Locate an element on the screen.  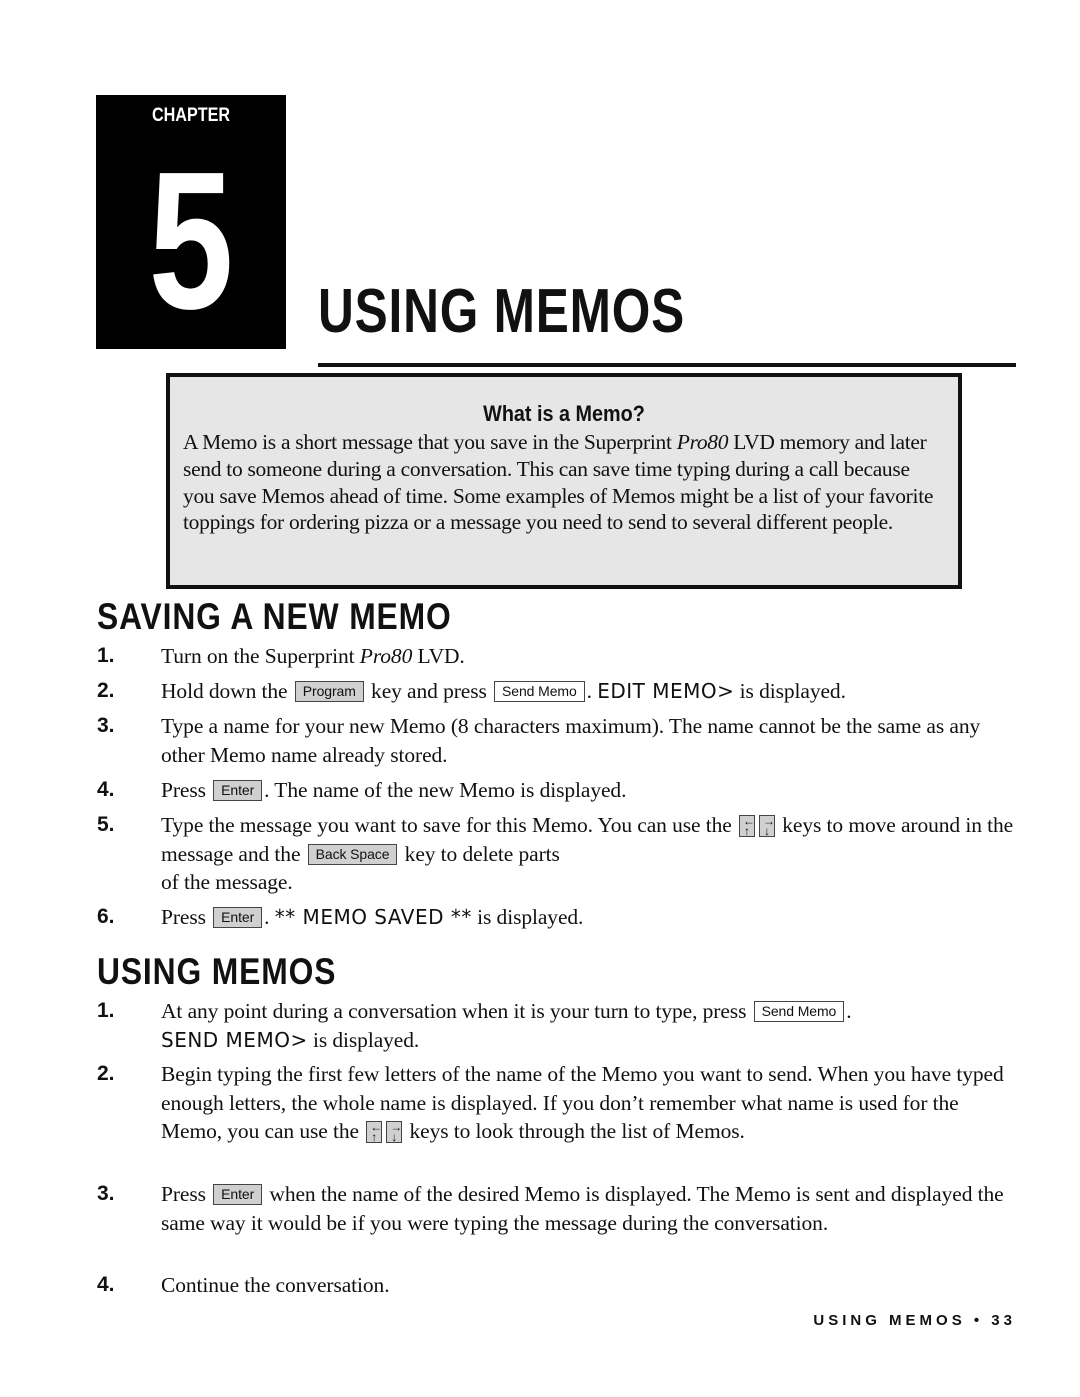
title-rule is located at coordinates (667, 365).